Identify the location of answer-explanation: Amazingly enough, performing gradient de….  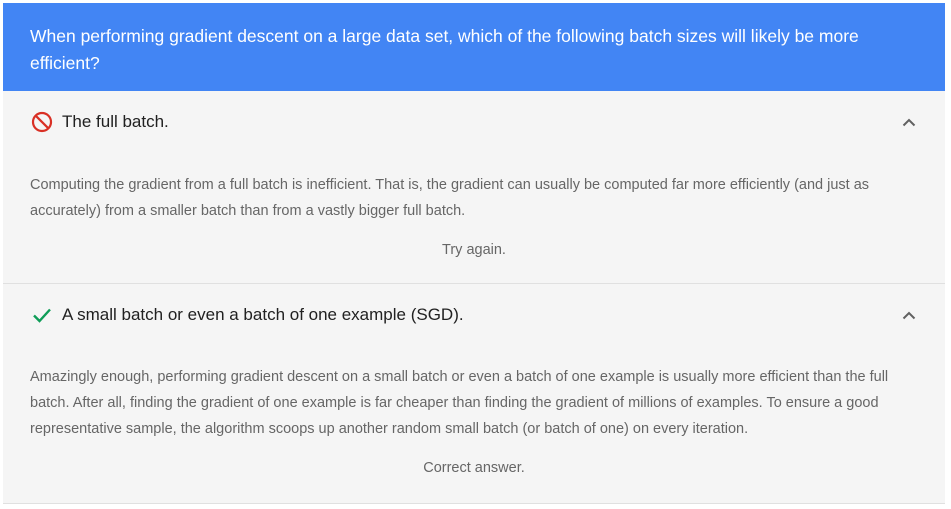
(459, 403).